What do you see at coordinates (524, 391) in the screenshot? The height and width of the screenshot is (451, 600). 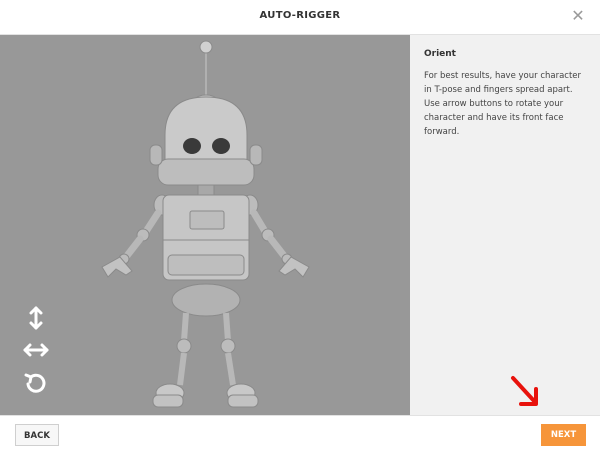 I see `red-arrow-icon` at bounding box center [524, 391].